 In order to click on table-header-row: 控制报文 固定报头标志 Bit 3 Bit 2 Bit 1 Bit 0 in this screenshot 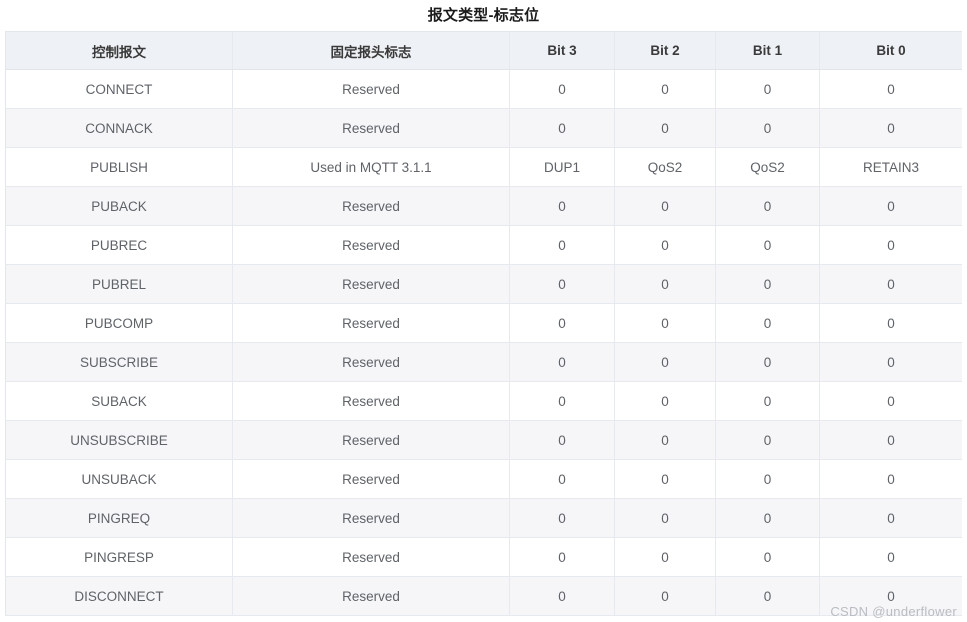, I will do `click(483, 50)`.